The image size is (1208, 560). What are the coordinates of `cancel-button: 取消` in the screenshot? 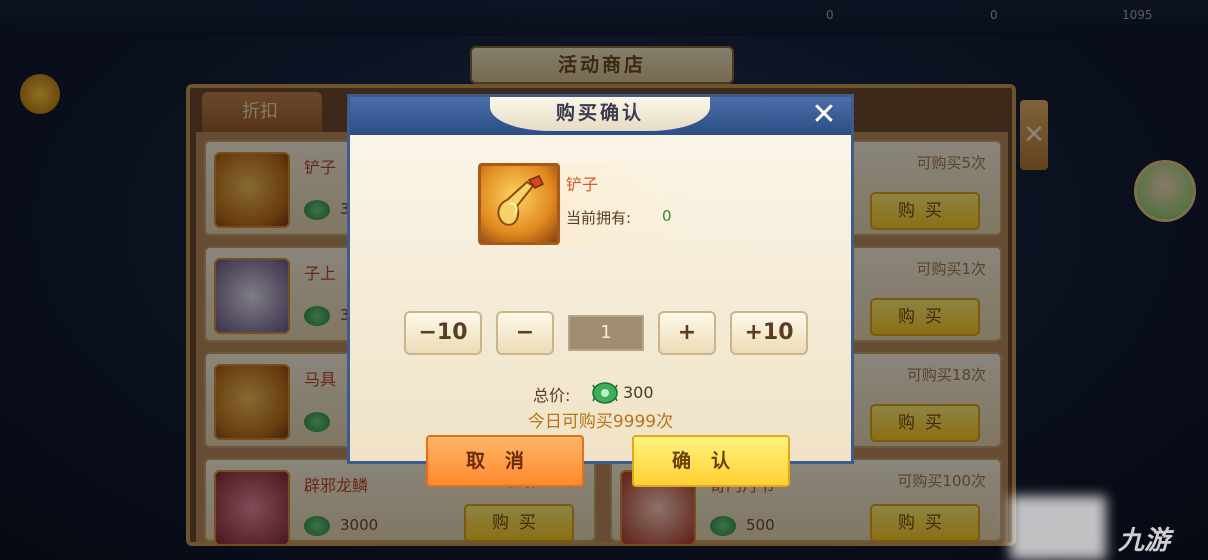 It's located at (505, 461).